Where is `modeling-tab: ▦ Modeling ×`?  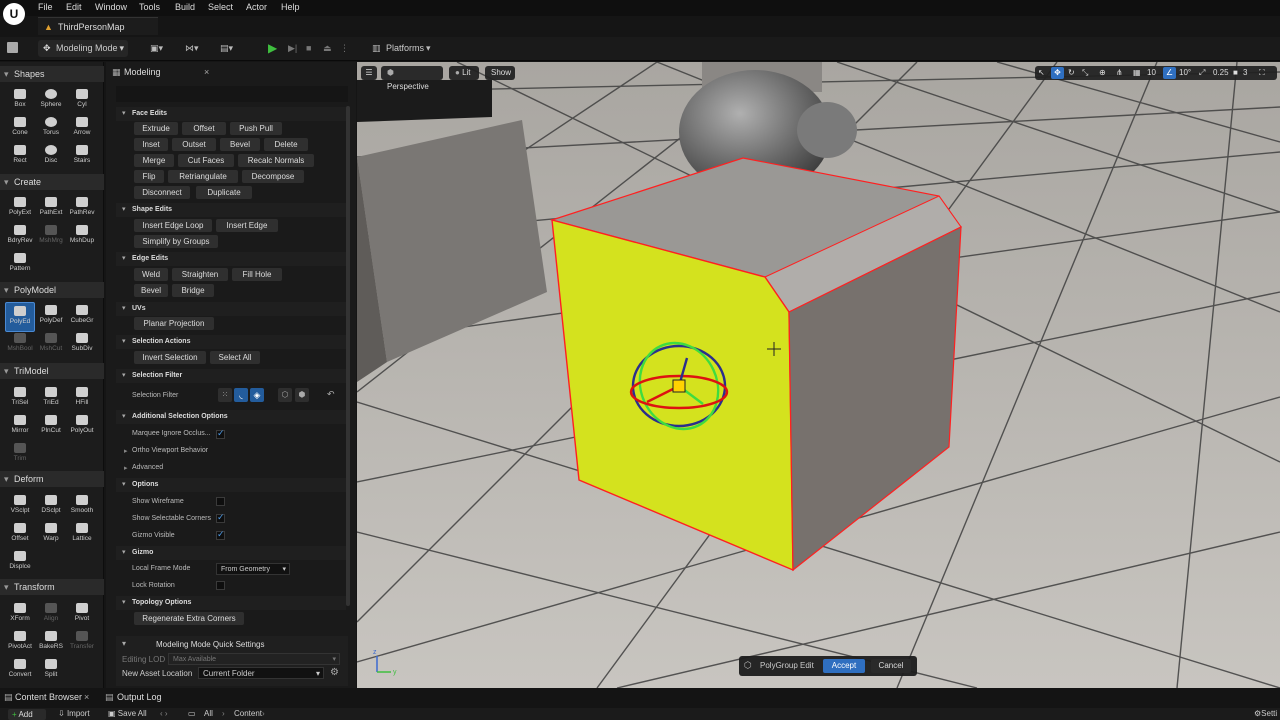
modeling-tab: ▦ Modeling × is located at coordinates (162, 72).